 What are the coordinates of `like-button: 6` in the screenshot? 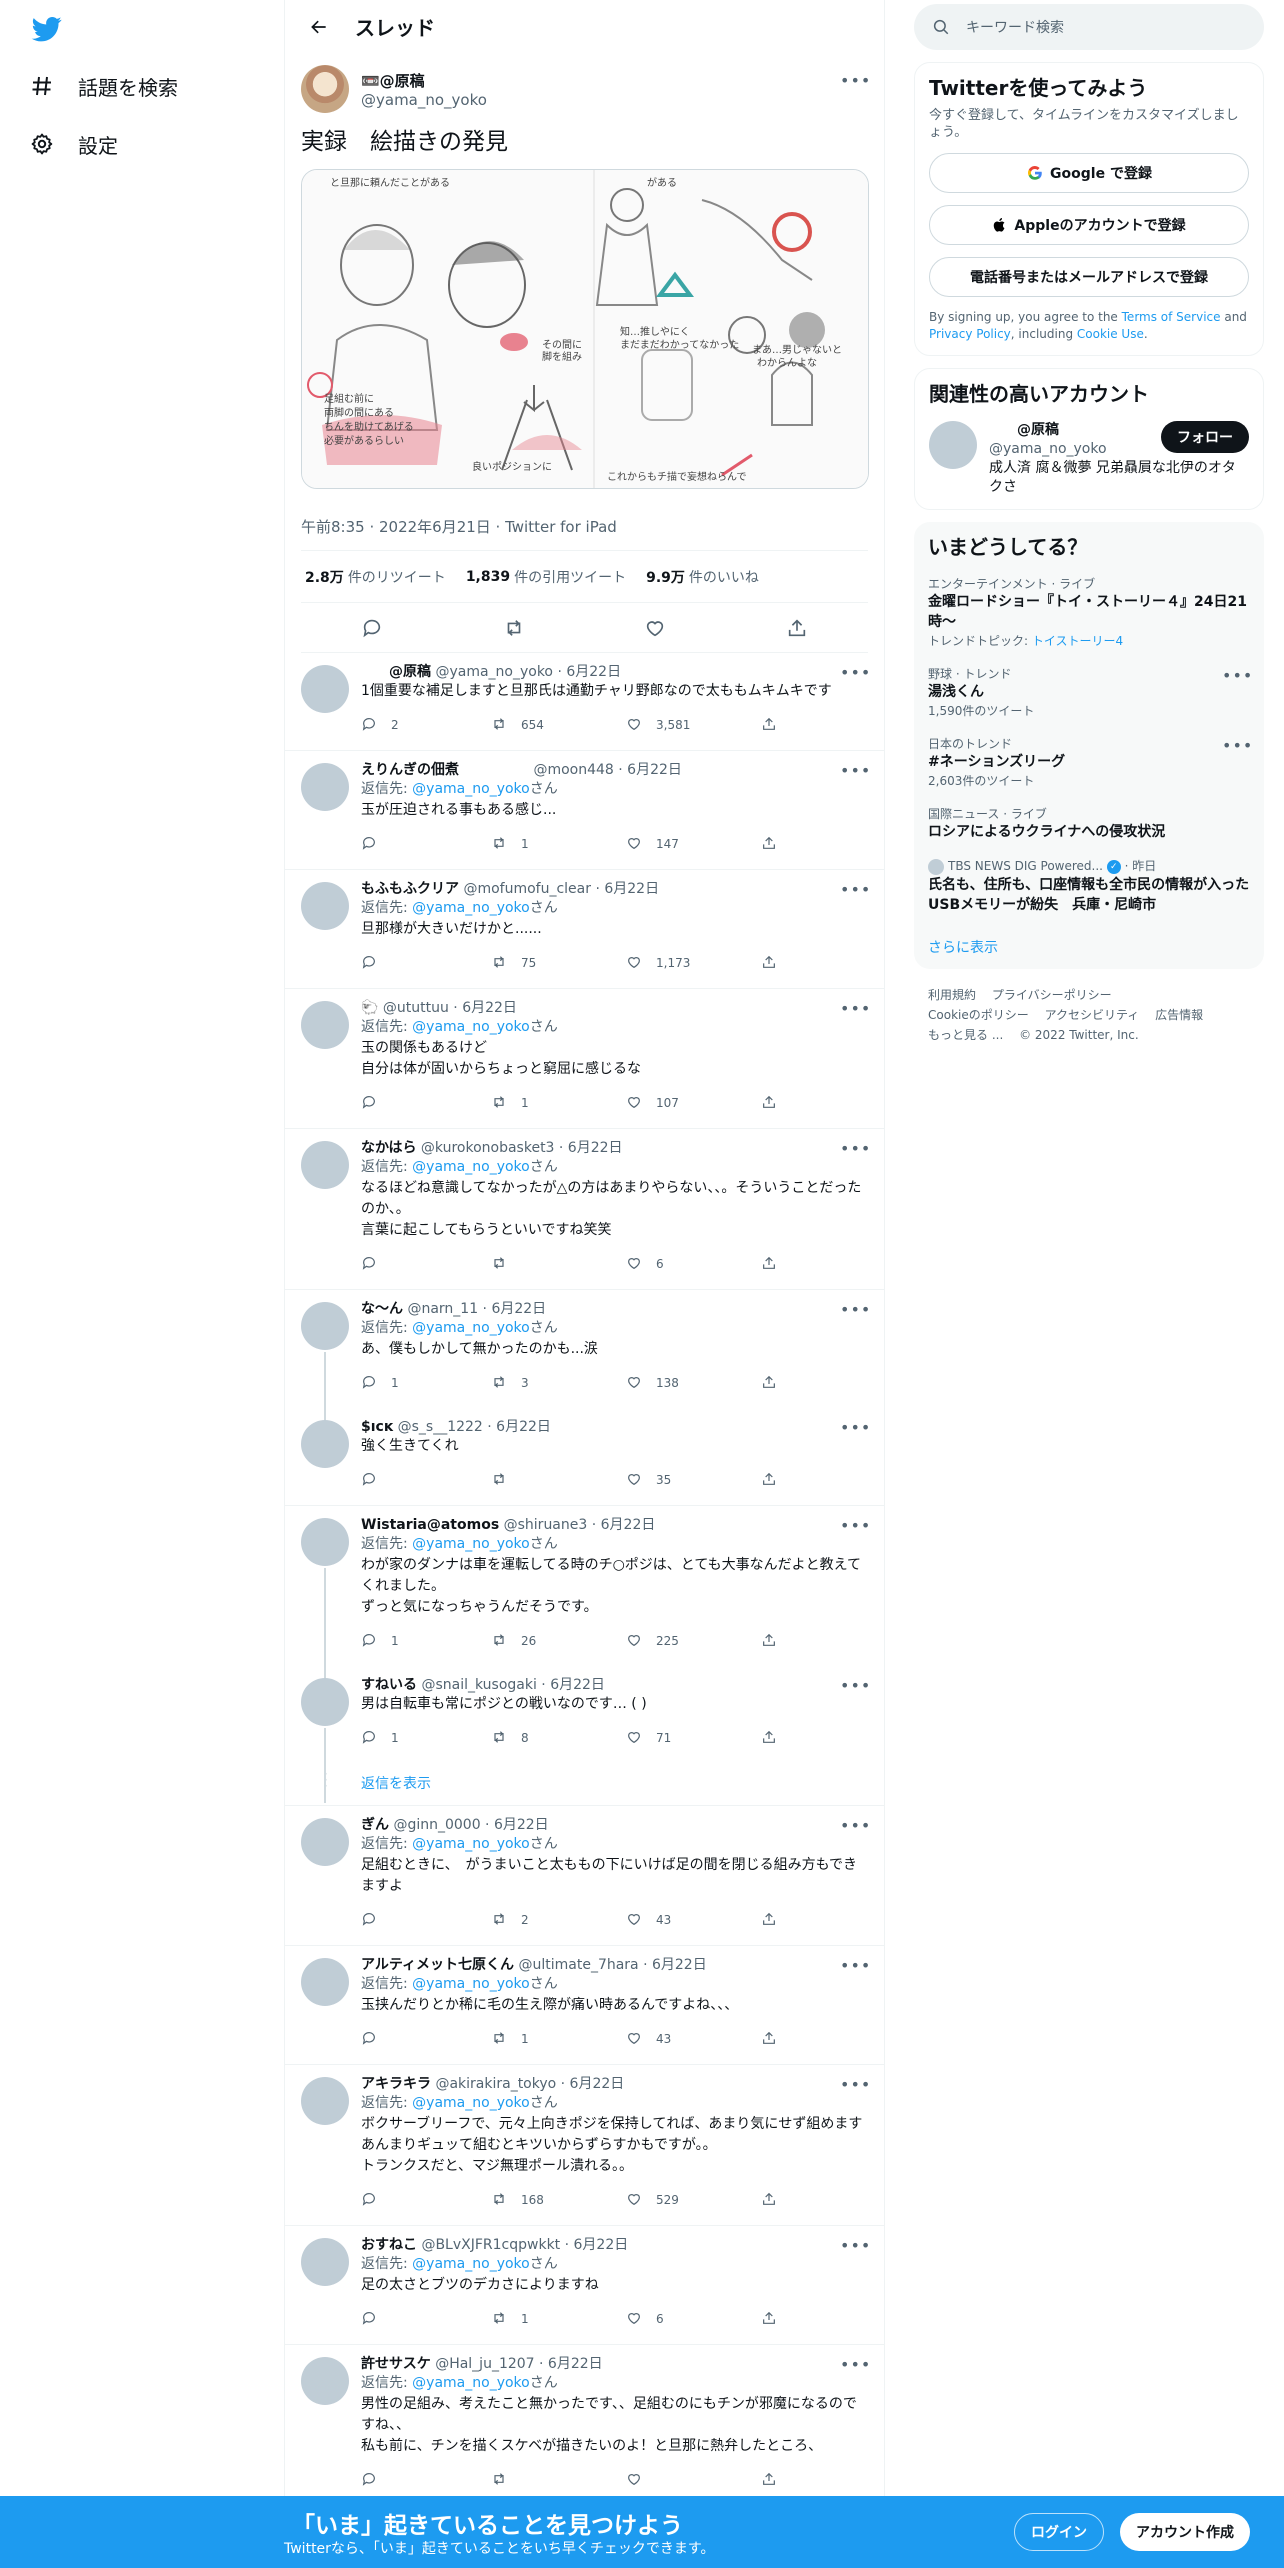 It's located at (693, 2319).